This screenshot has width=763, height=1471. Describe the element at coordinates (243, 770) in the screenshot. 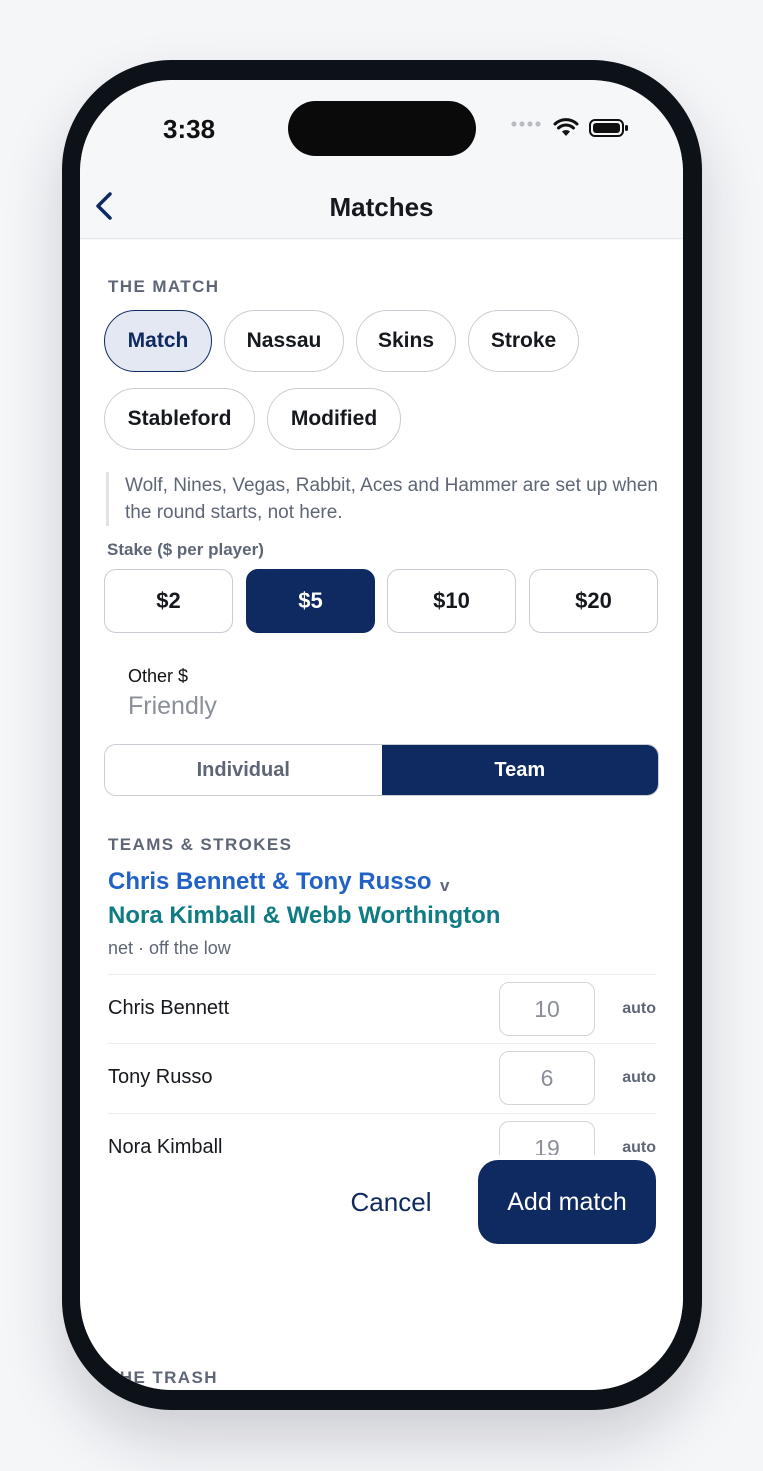

I see `mode-individual: Individual` at that location.